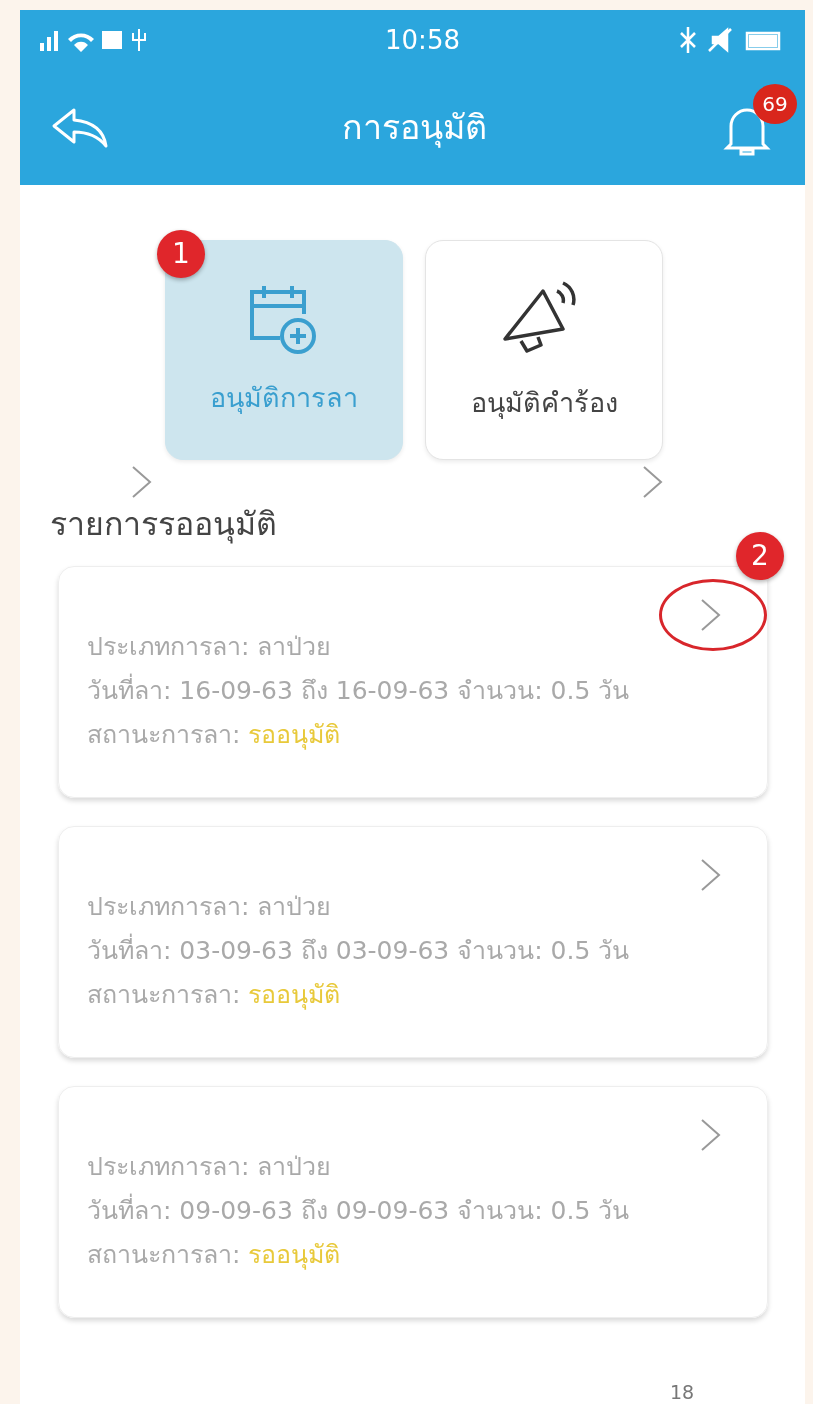 The height and width of the screenshot is (1404, 813). What do you see at coordinates (775, 103) in the screenshot?
I see `notification-badge: 69` at bounding box center [775, 103].